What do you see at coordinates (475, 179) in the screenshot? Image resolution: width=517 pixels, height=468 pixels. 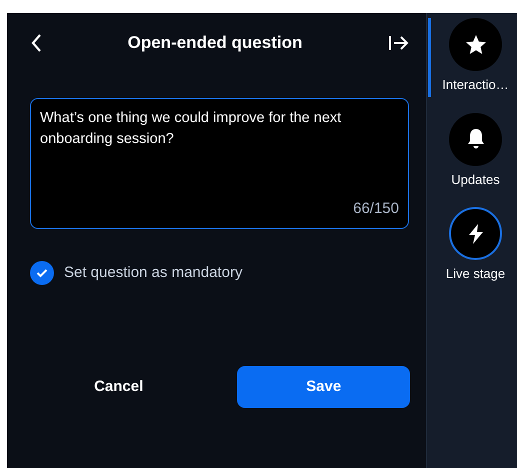 I see `sidebar-label: Updates` at bounding box center [475, 179].